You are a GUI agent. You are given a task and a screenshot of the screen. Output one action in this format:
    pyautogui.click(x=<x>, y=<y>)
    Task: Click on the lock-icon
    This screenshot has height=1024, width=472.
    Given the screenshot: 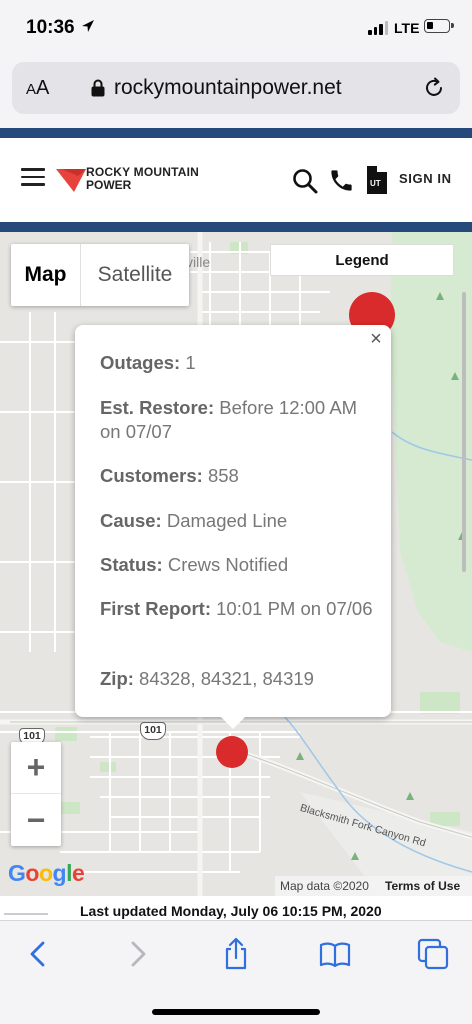 What is the action you would take?
    pyautogui.click(x=98, y=88)
    